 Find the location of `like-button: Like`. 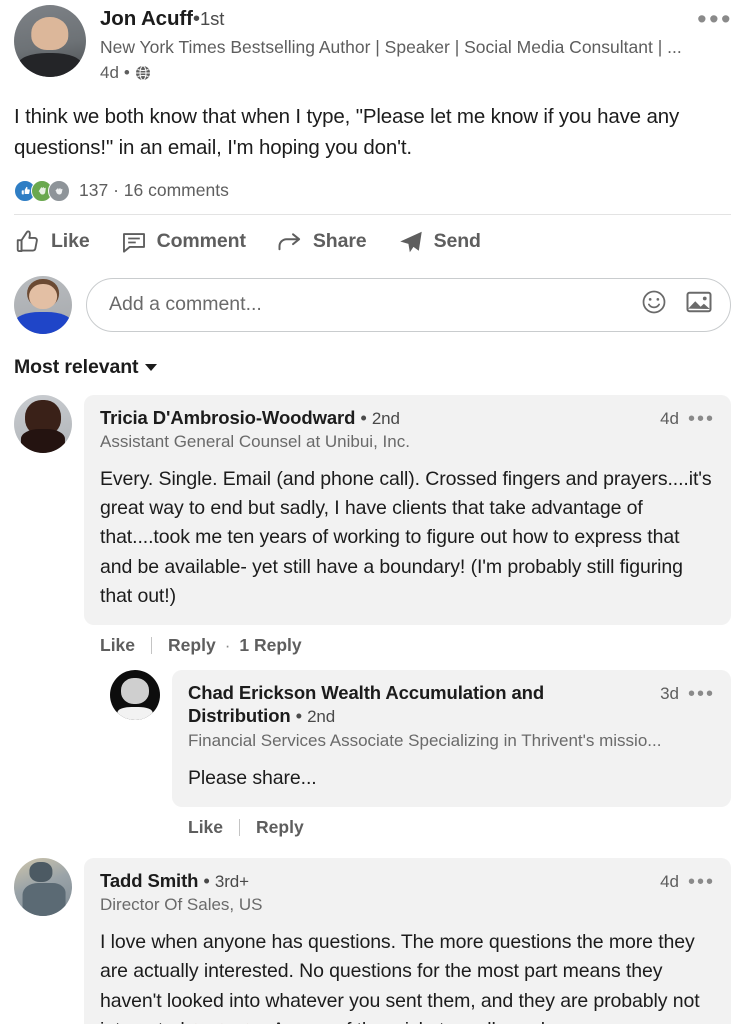

like-button: Like is located at coordinates (52, 242).